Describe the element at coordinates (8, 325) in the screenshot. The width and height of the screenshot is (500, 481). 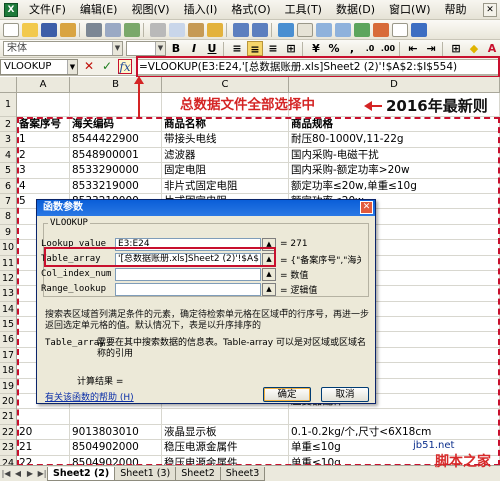
I see `row-header: 15` at that location.